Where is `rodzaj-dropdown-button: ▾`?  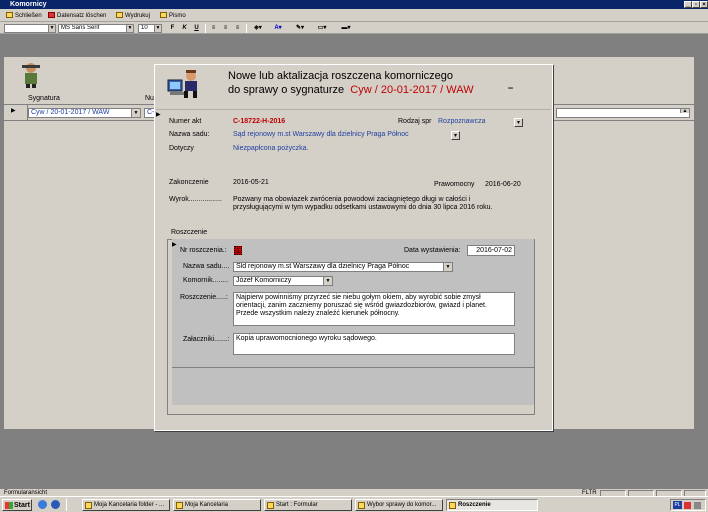
rodzaj-dropdown-button: ▾ is located at coordinates (518, 122).